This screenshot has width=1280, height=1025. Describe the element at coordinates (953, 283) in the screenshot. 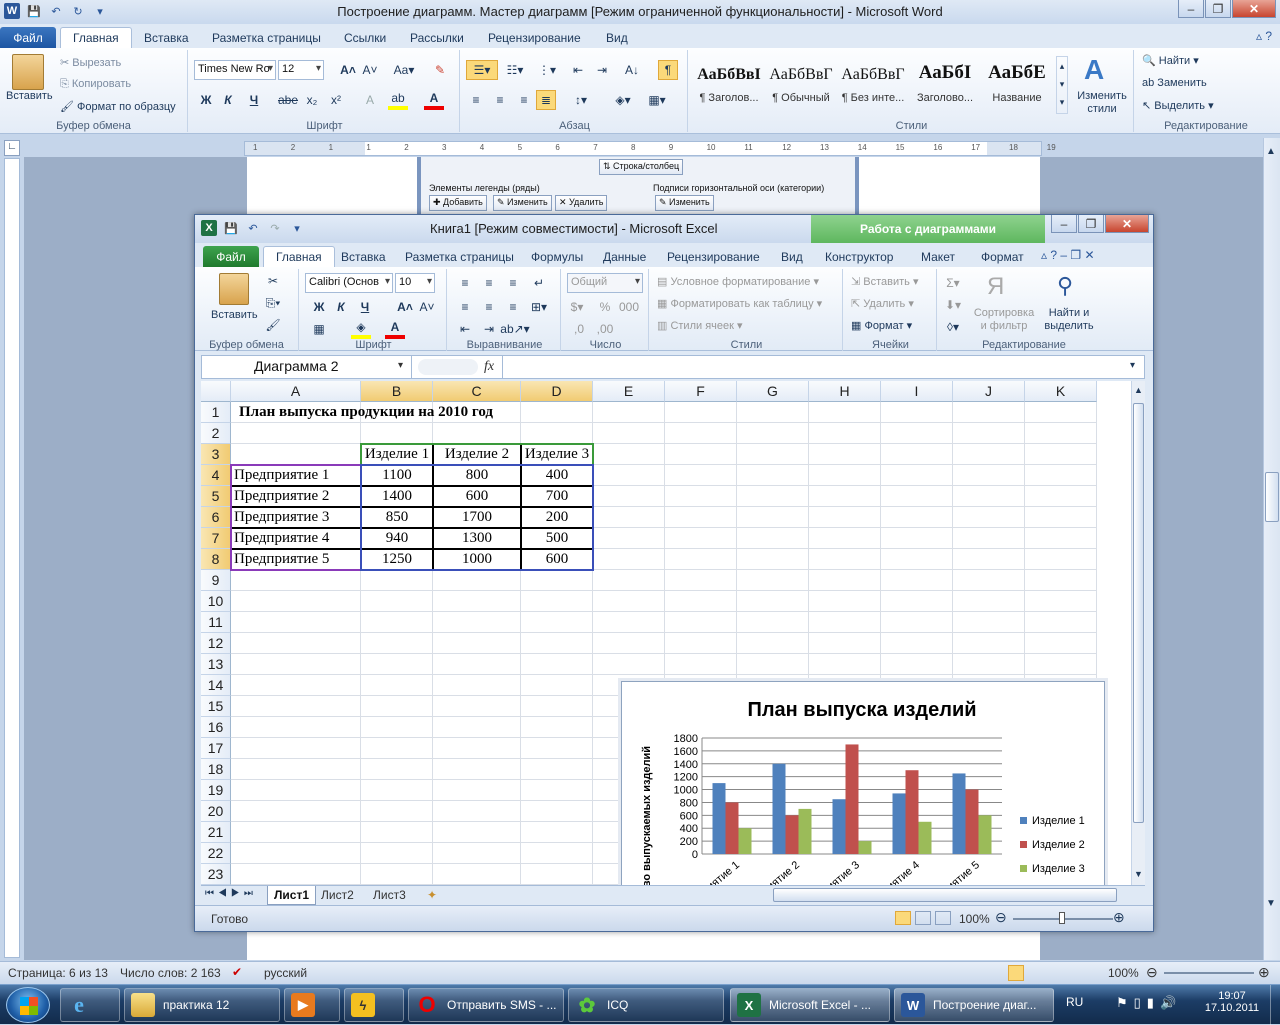

I see `autosum-icon: Σ▾` at that location.